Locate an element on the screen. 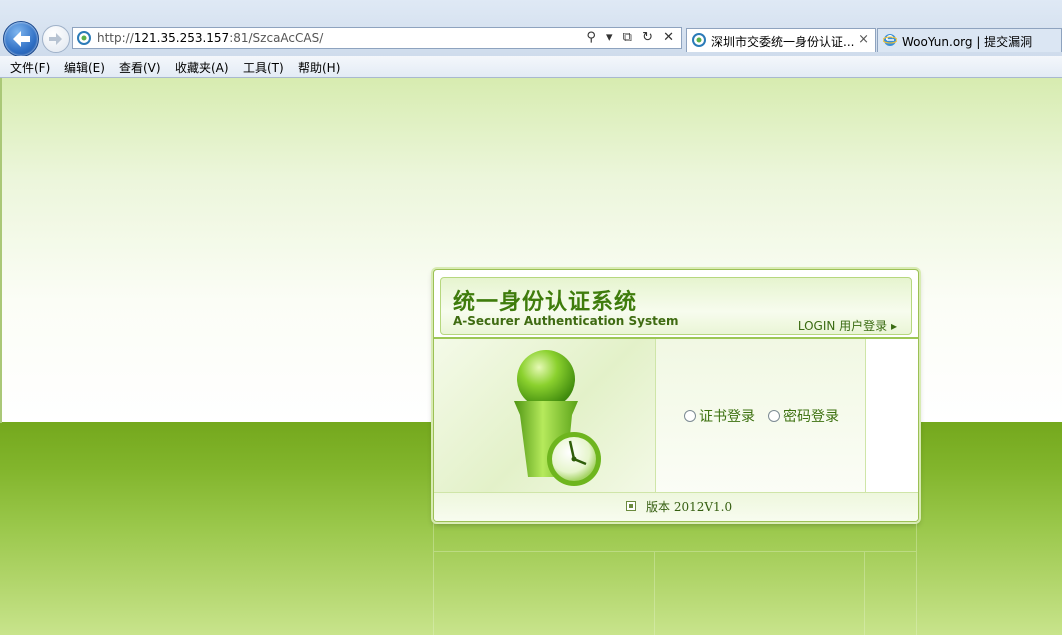  password-login-radio: 密码登录 is located at coordinates (803, 416).